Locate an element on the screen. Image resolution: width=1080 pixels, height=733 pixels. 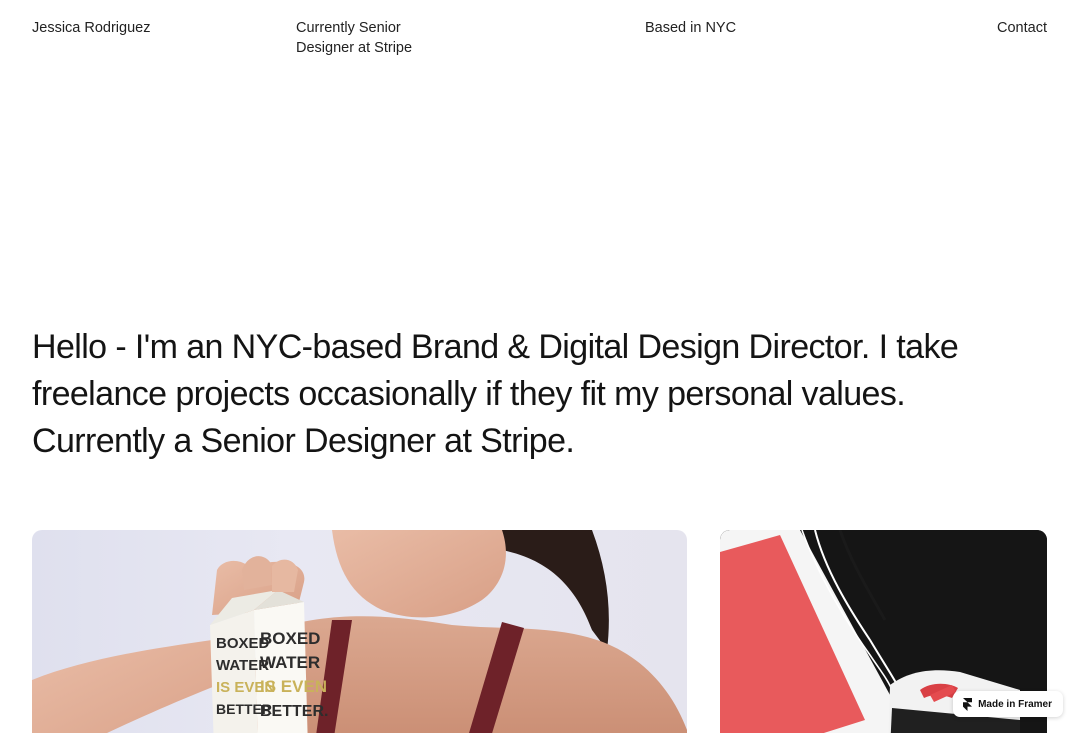
carton-front-line-4: BETTER. is located at coordinates (294, 711).